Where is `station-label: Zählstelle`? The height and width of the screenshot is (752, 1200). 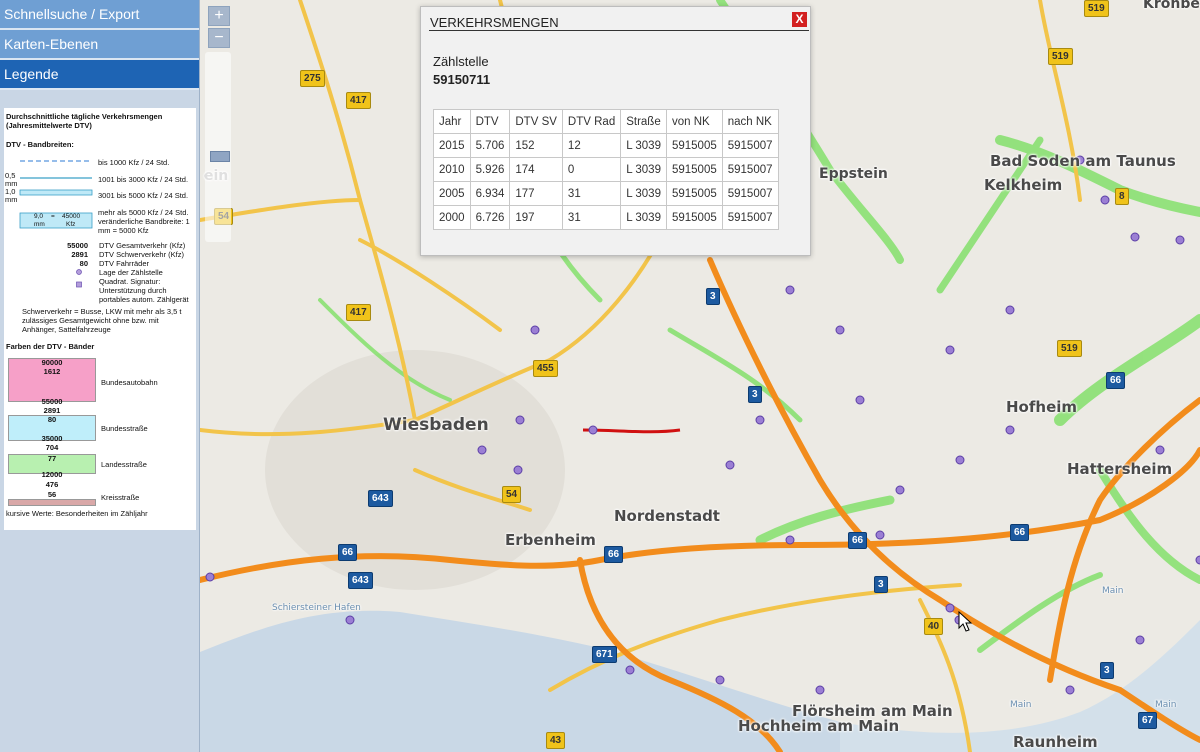 station-label: Zählstelle is located at coordinates (461, 61).